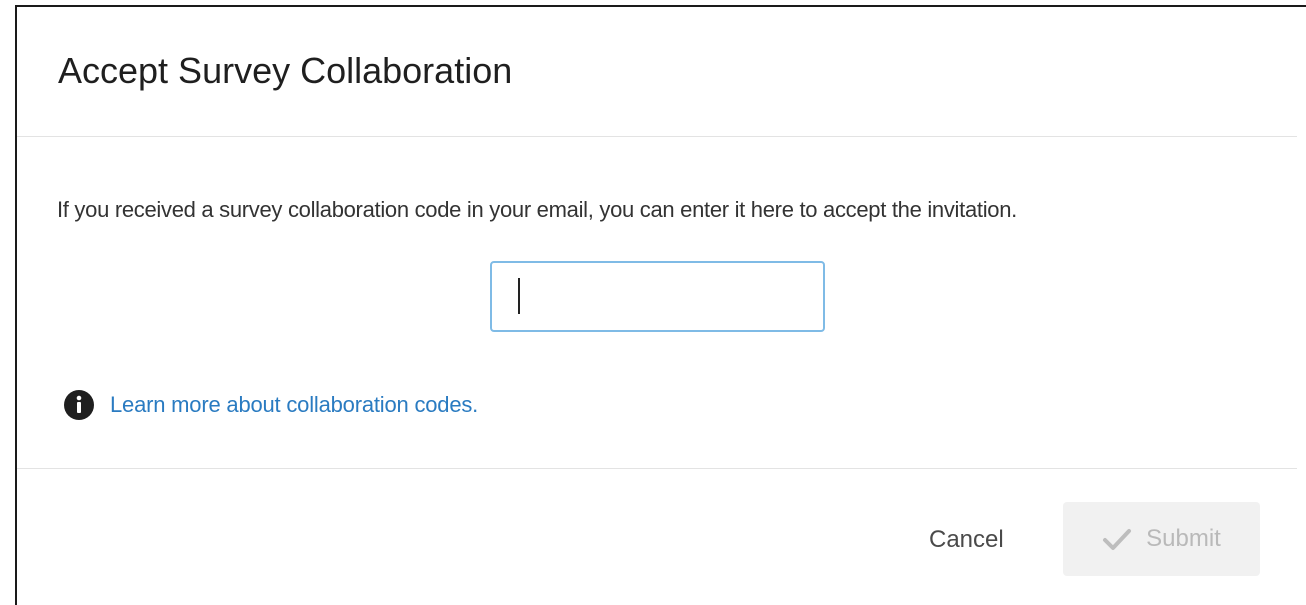 The height and width of the screenshot is (605, 1306). I want to click on collaboration-code-input, so click(657, 296).